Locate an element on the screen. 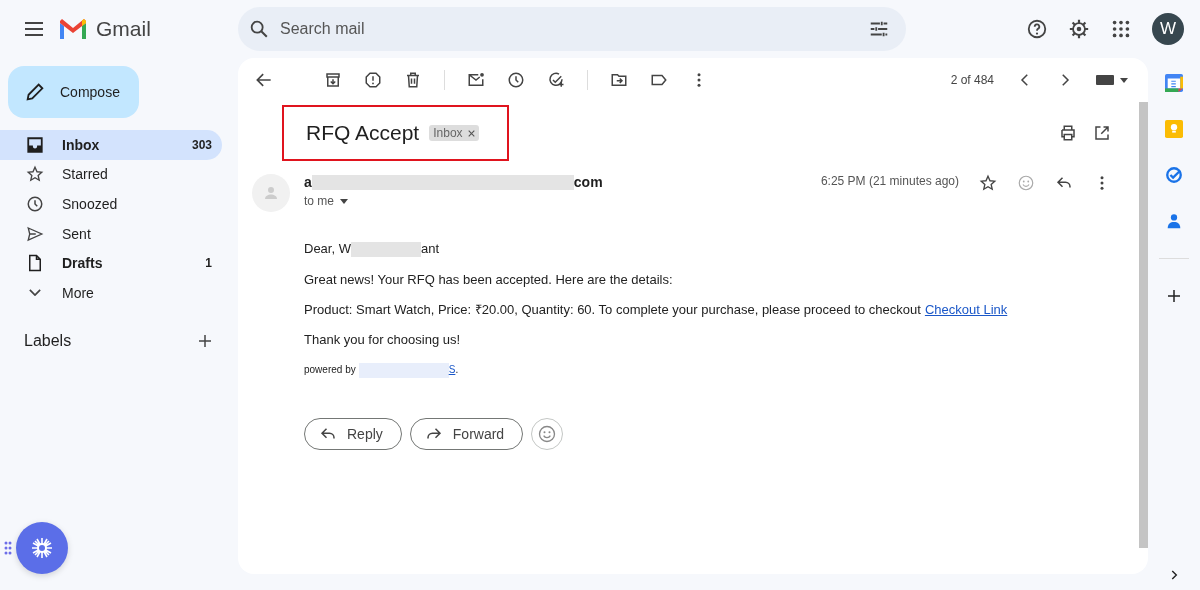  chevron-down-icon is located at coordinates (35, 293).